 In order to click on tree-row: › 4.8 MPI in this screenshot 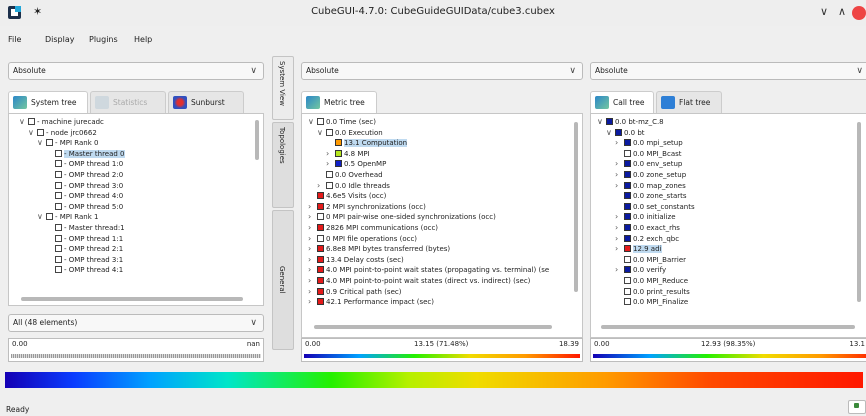, I will do `click(348, 154)`.